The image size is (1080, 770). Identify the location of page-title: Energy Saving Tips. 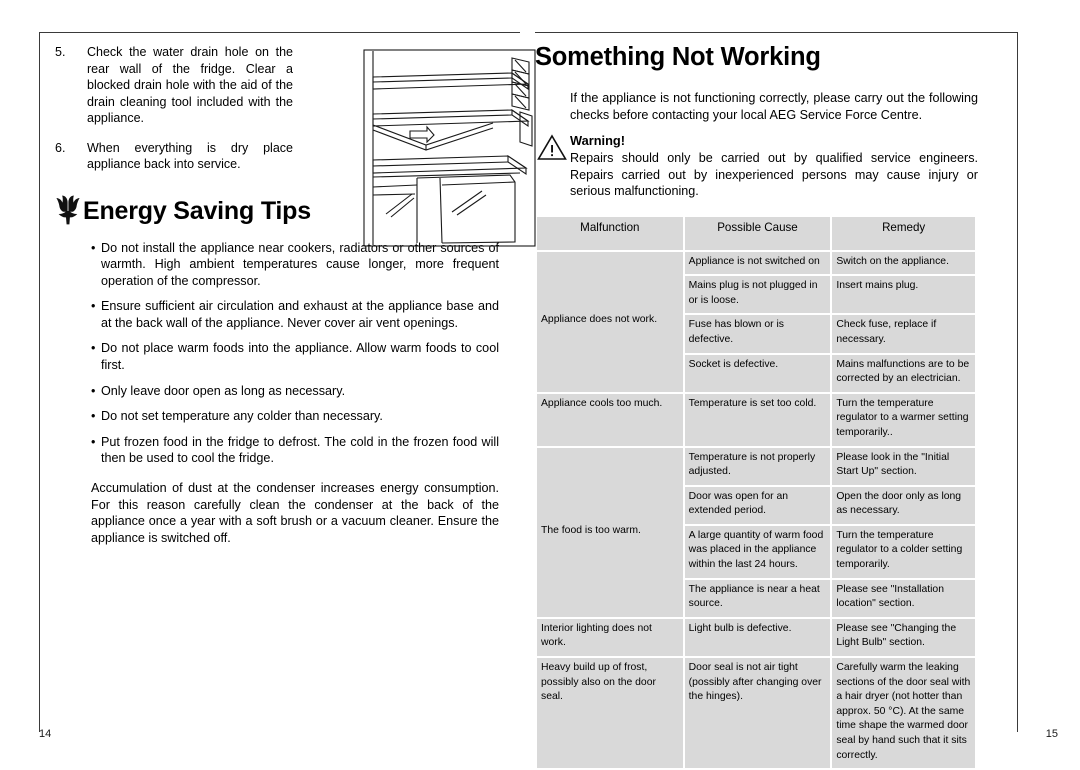
(197, 210).